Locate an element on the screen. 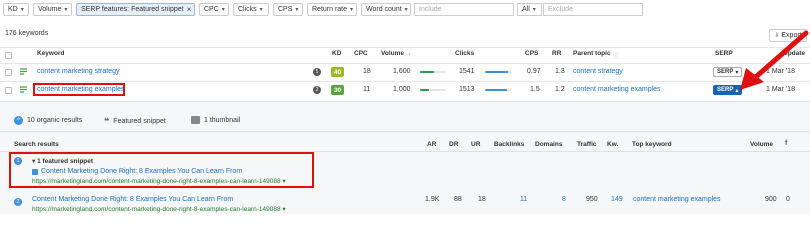  col-parent-topic: Parent topic is located at coordinates (592, 56).